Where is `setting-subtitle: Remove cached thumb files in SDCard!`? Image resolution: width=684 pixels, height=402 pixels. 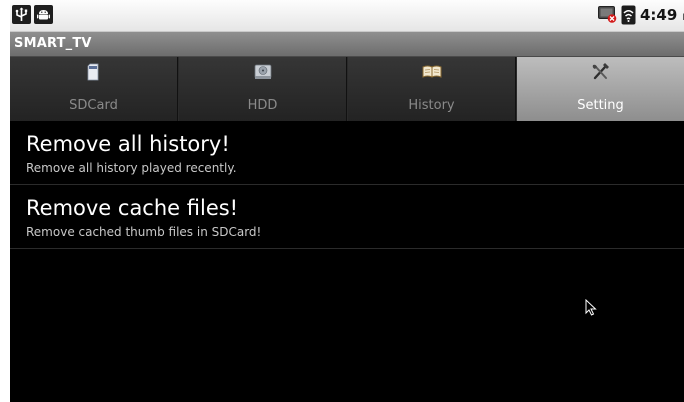 setting-subtitle: Remove cached thumb files in SDCard! is located at coordinates (144, 232).